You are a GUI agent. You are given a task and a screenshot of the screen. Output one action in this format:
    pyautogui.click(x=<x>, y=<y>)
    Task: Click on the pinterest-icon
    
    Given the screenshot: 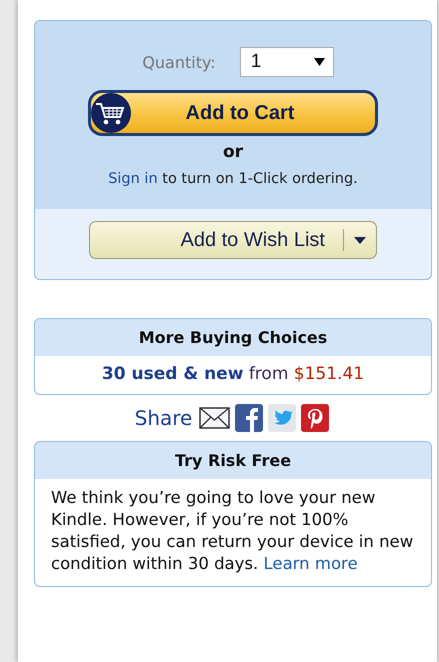 What is the action you would take?
    pyautogui.click(x=315, y=418)
    